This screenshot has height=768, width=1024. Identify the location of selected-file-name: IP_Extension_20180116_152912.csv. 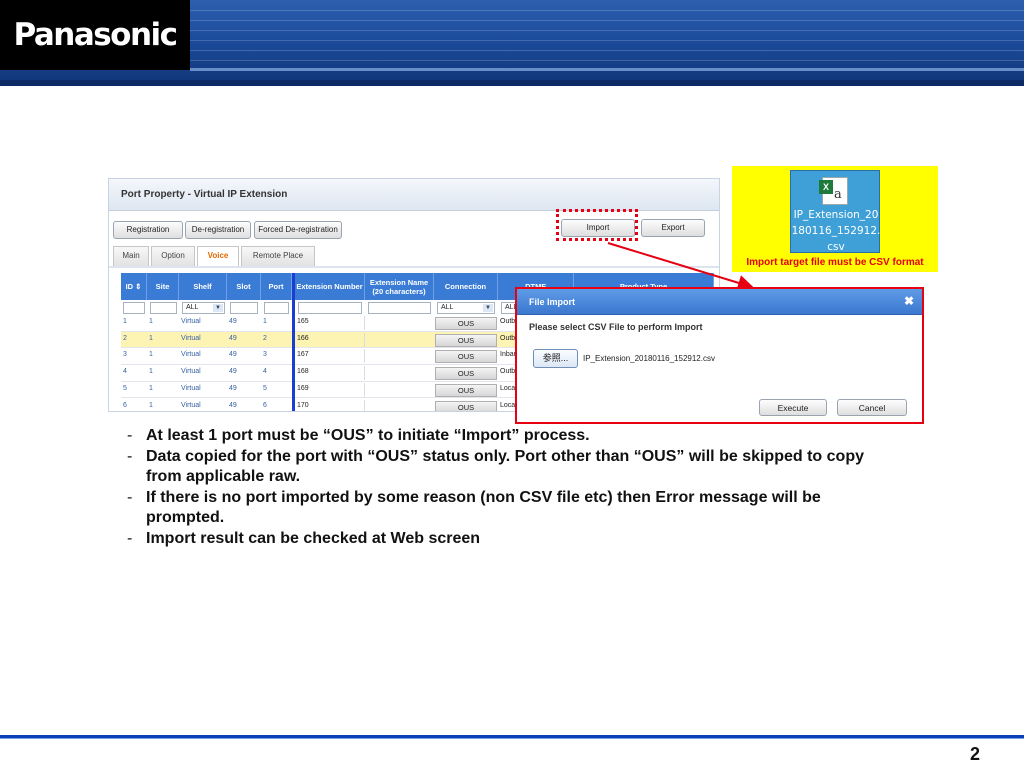
(649, 358).